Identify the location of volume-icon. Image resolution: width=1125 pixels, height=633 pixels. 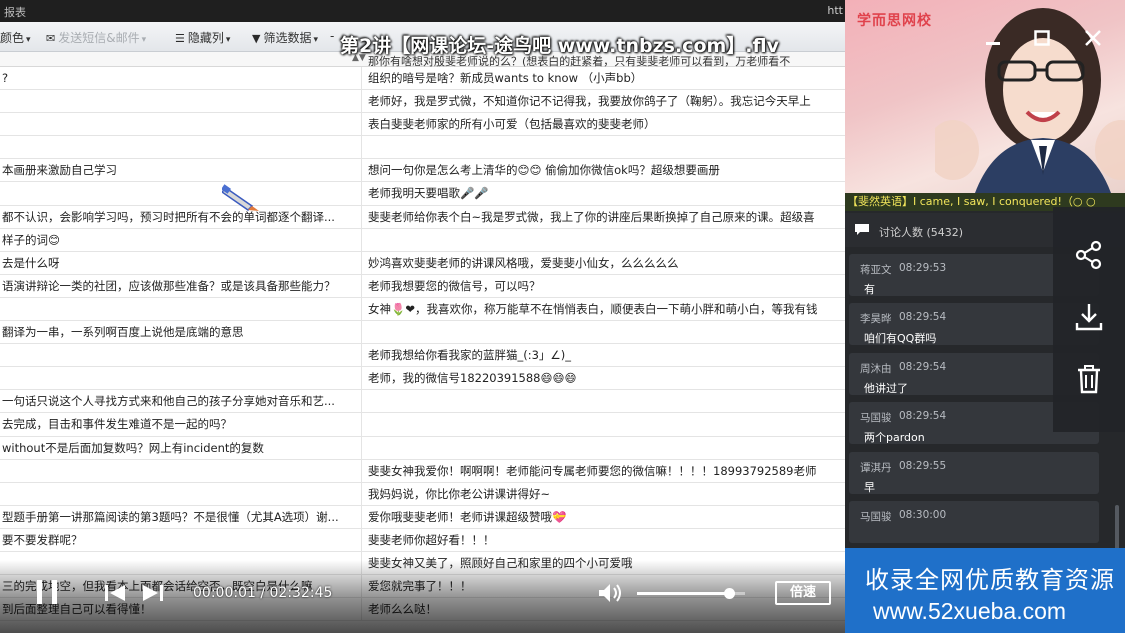
(611, 593).